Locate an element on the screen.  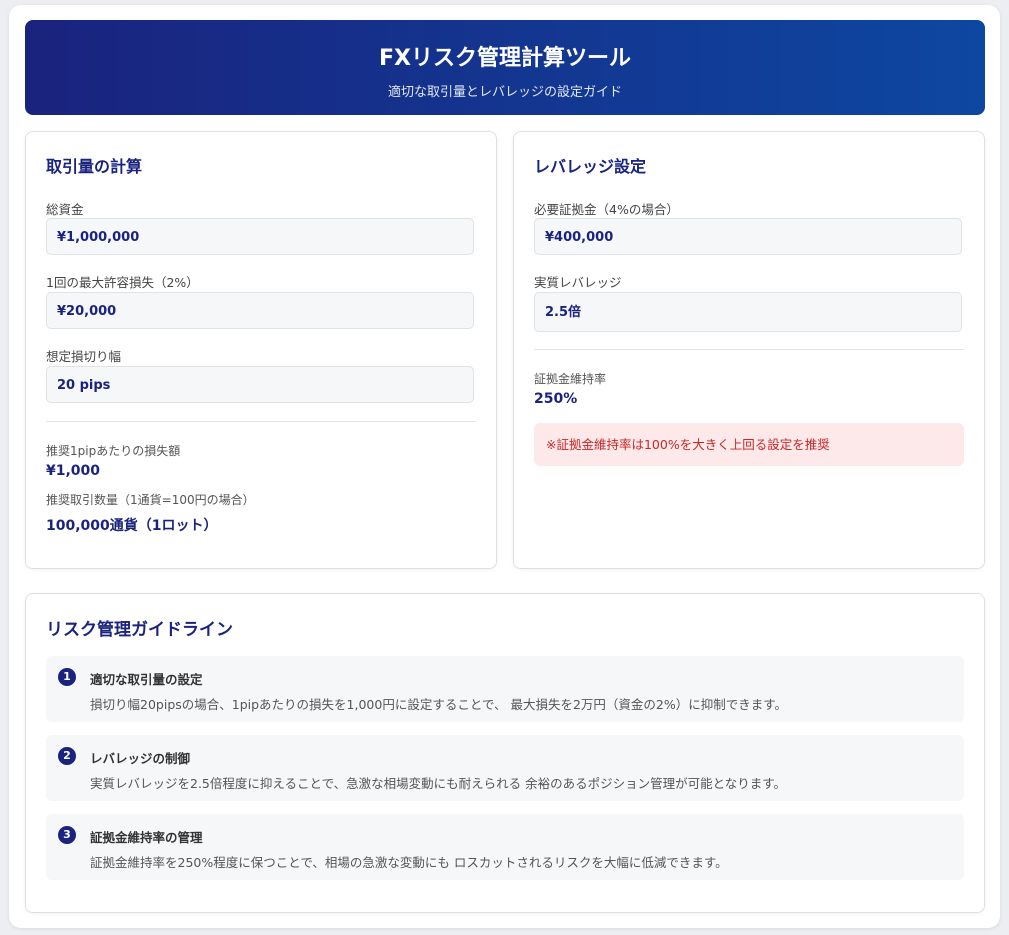
header-banner: FXリスク管理計算ツール 適切な取引量とレバレッジの設定ガイド is located at coordinates (505, 67).